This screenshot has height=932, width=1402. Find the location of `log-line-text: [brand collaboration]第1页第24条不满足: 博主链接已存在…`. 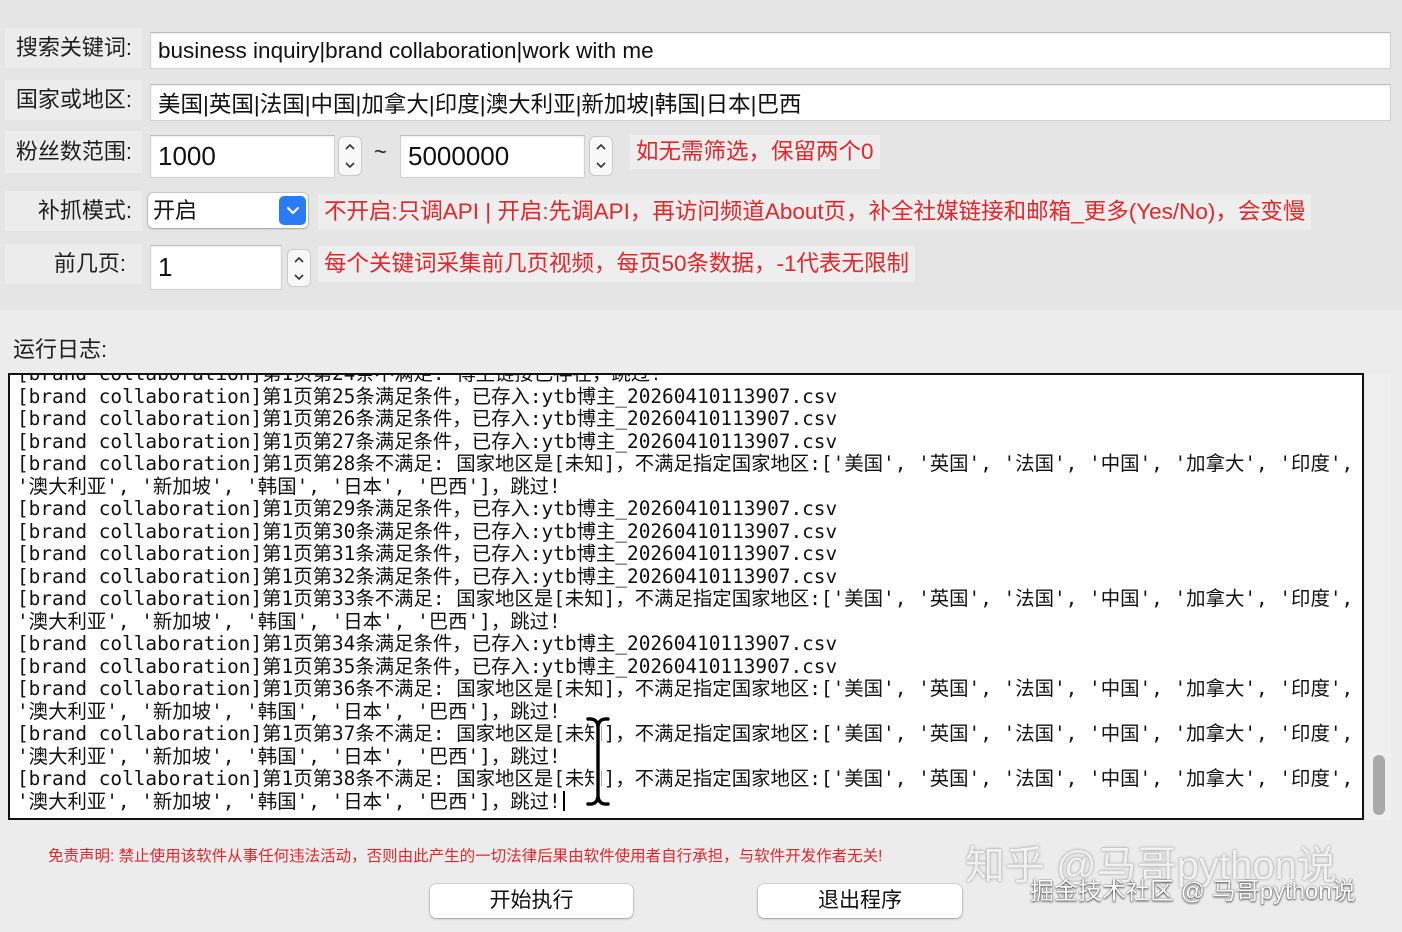

log-line-text: [brand collaboration]第1页第24条不满足: 博主链接已存在… is located at coordinates (339, 379).